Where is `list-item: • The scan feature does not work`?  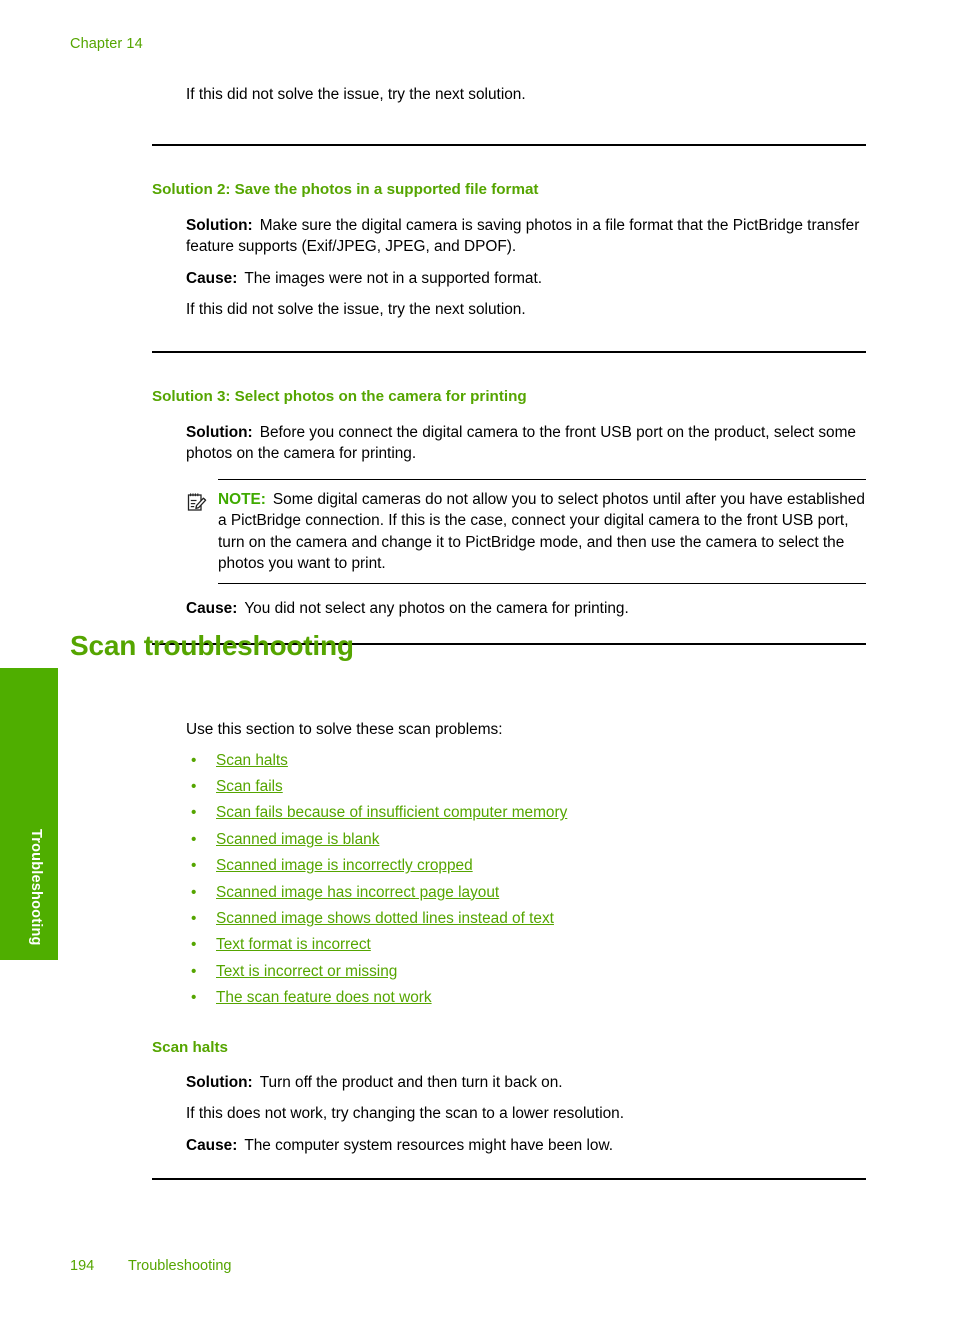 list-item: • The scan feature does not work is located at coordinates (526, 998).